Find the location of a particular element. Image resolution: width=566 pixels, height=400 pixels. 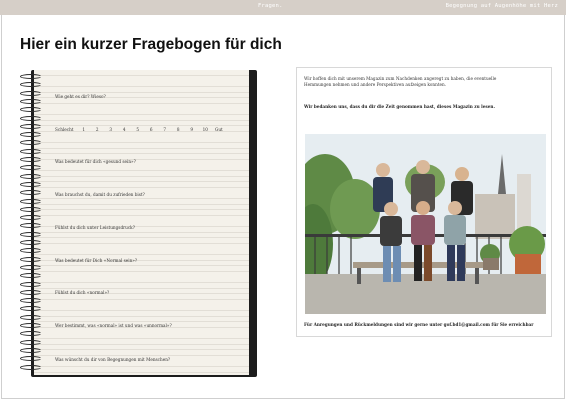

top-banner: Fragen. Begegnung auf Augenhöhe mit Herz is located at coordinates (283, 7).